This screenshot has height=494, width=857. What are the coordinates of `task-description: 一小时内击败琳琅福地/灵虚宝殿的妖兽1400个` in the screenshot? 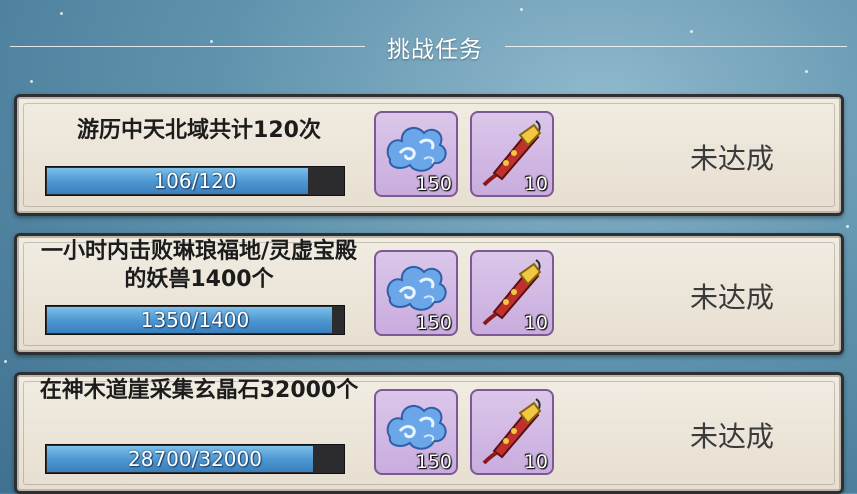 It's located at (199, 265).